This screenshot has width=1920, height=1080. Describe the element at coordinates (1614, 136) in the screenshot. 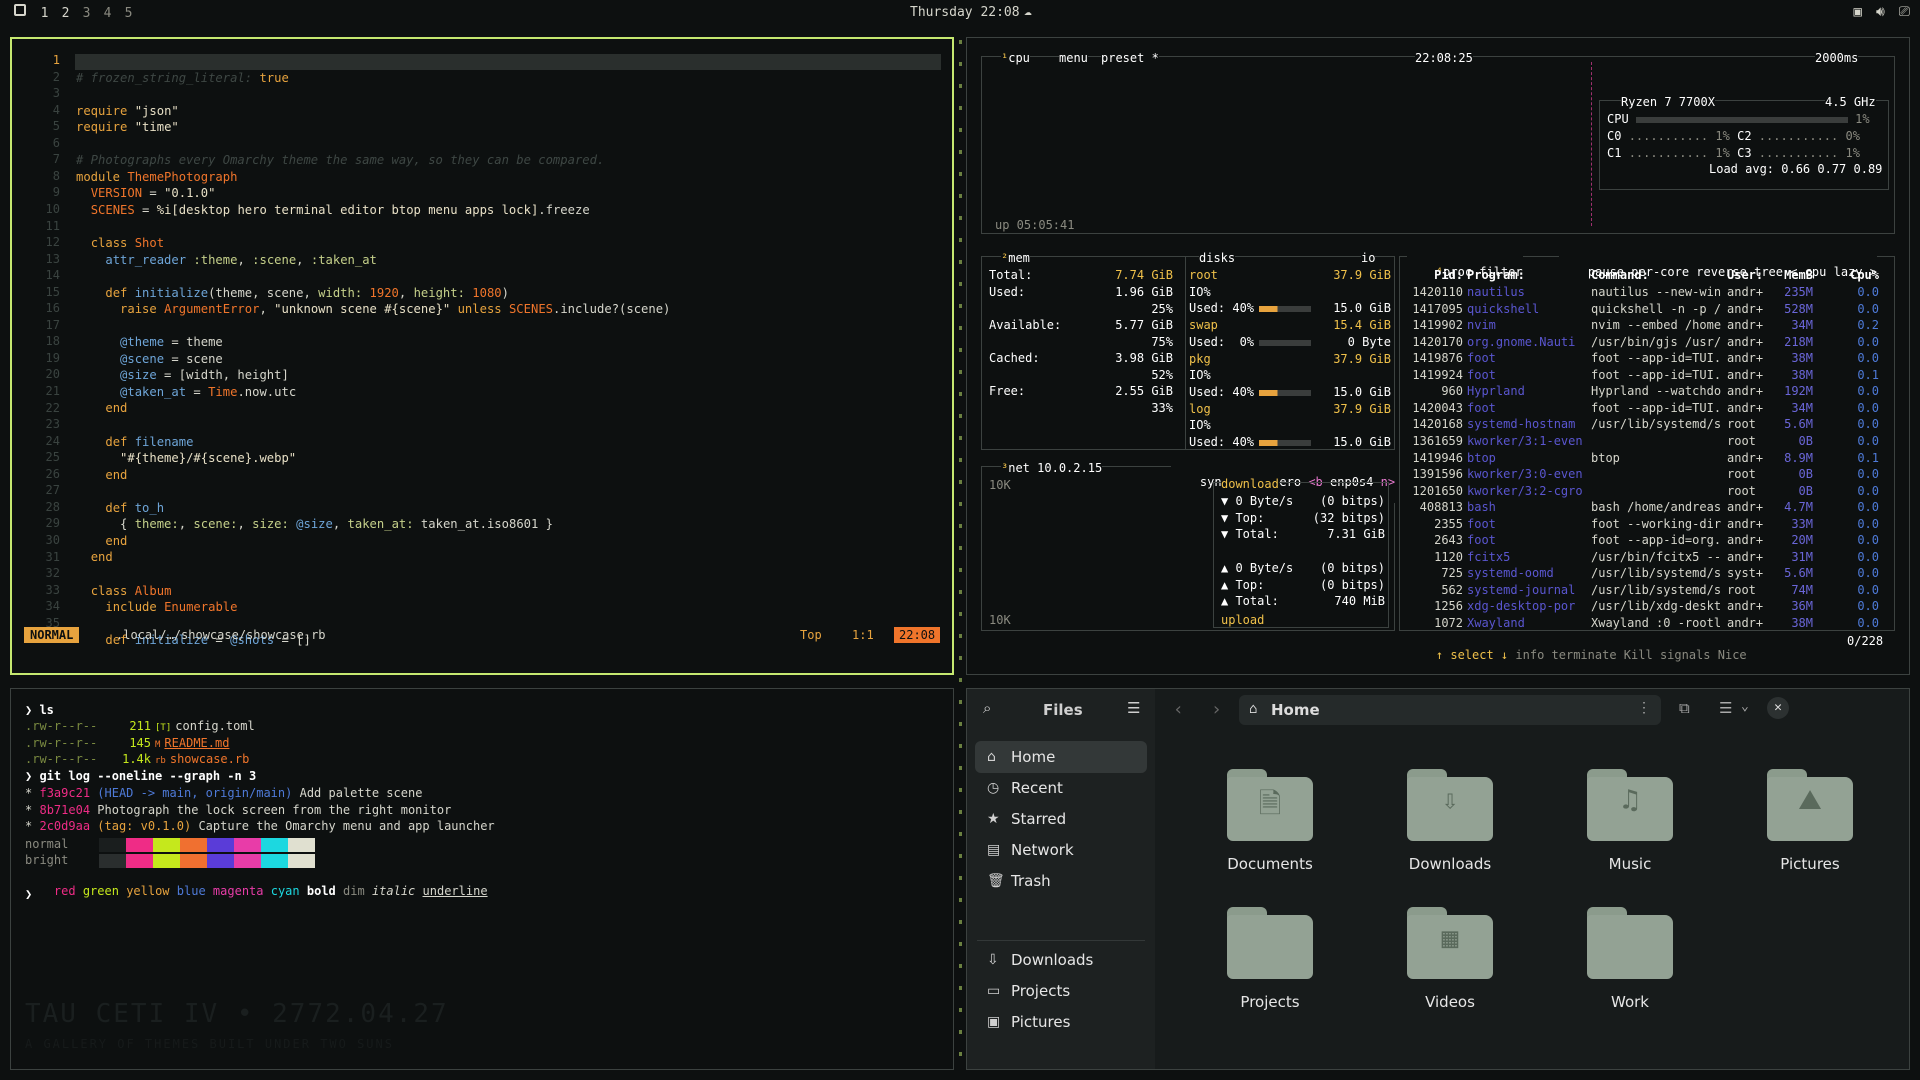

I see `core-c0: C0` at that location.